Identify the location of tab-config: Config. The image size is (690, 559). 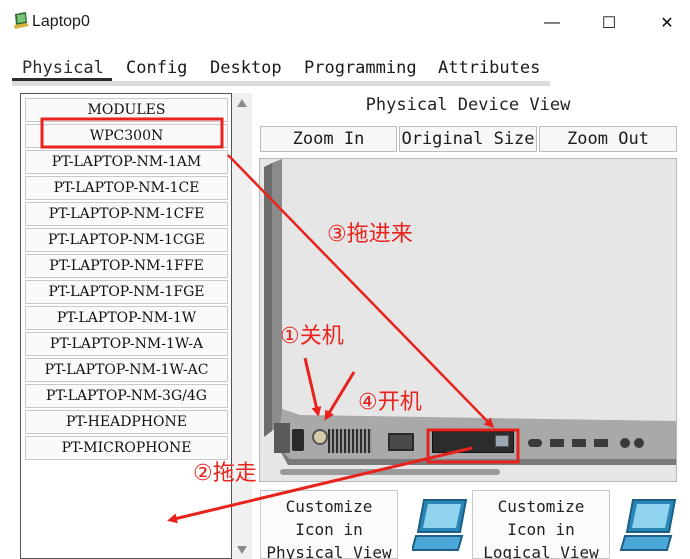
(156, 68).